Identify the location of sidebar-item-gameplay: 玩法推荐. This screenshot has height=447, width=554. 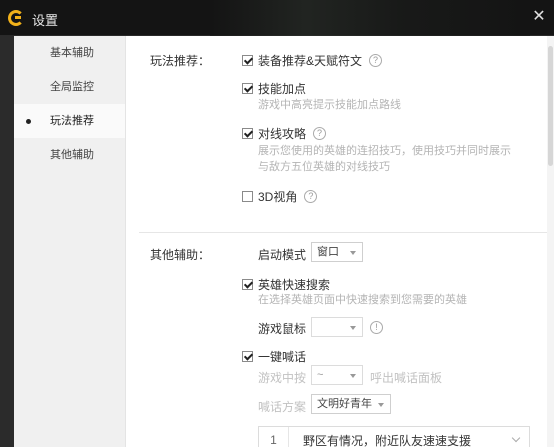
(69, 121).